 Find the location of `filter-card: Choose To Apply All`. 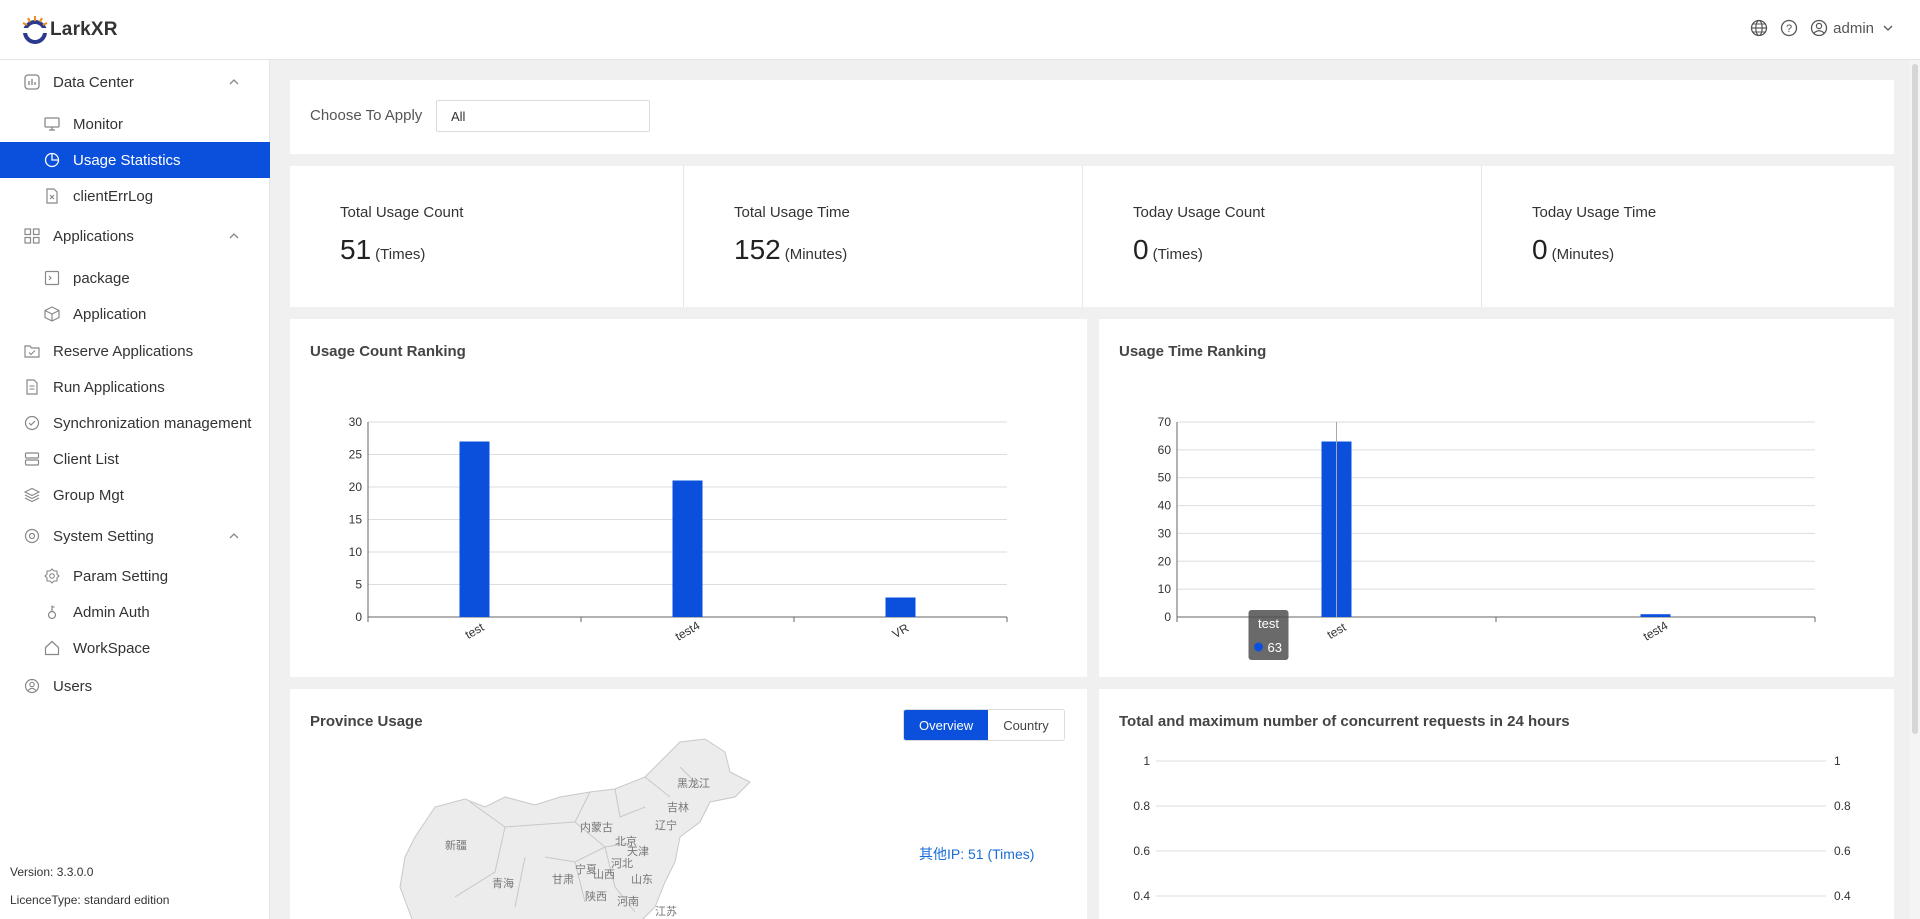

filter-card: Choose To Apply All is located at coordinates (1092, 117).